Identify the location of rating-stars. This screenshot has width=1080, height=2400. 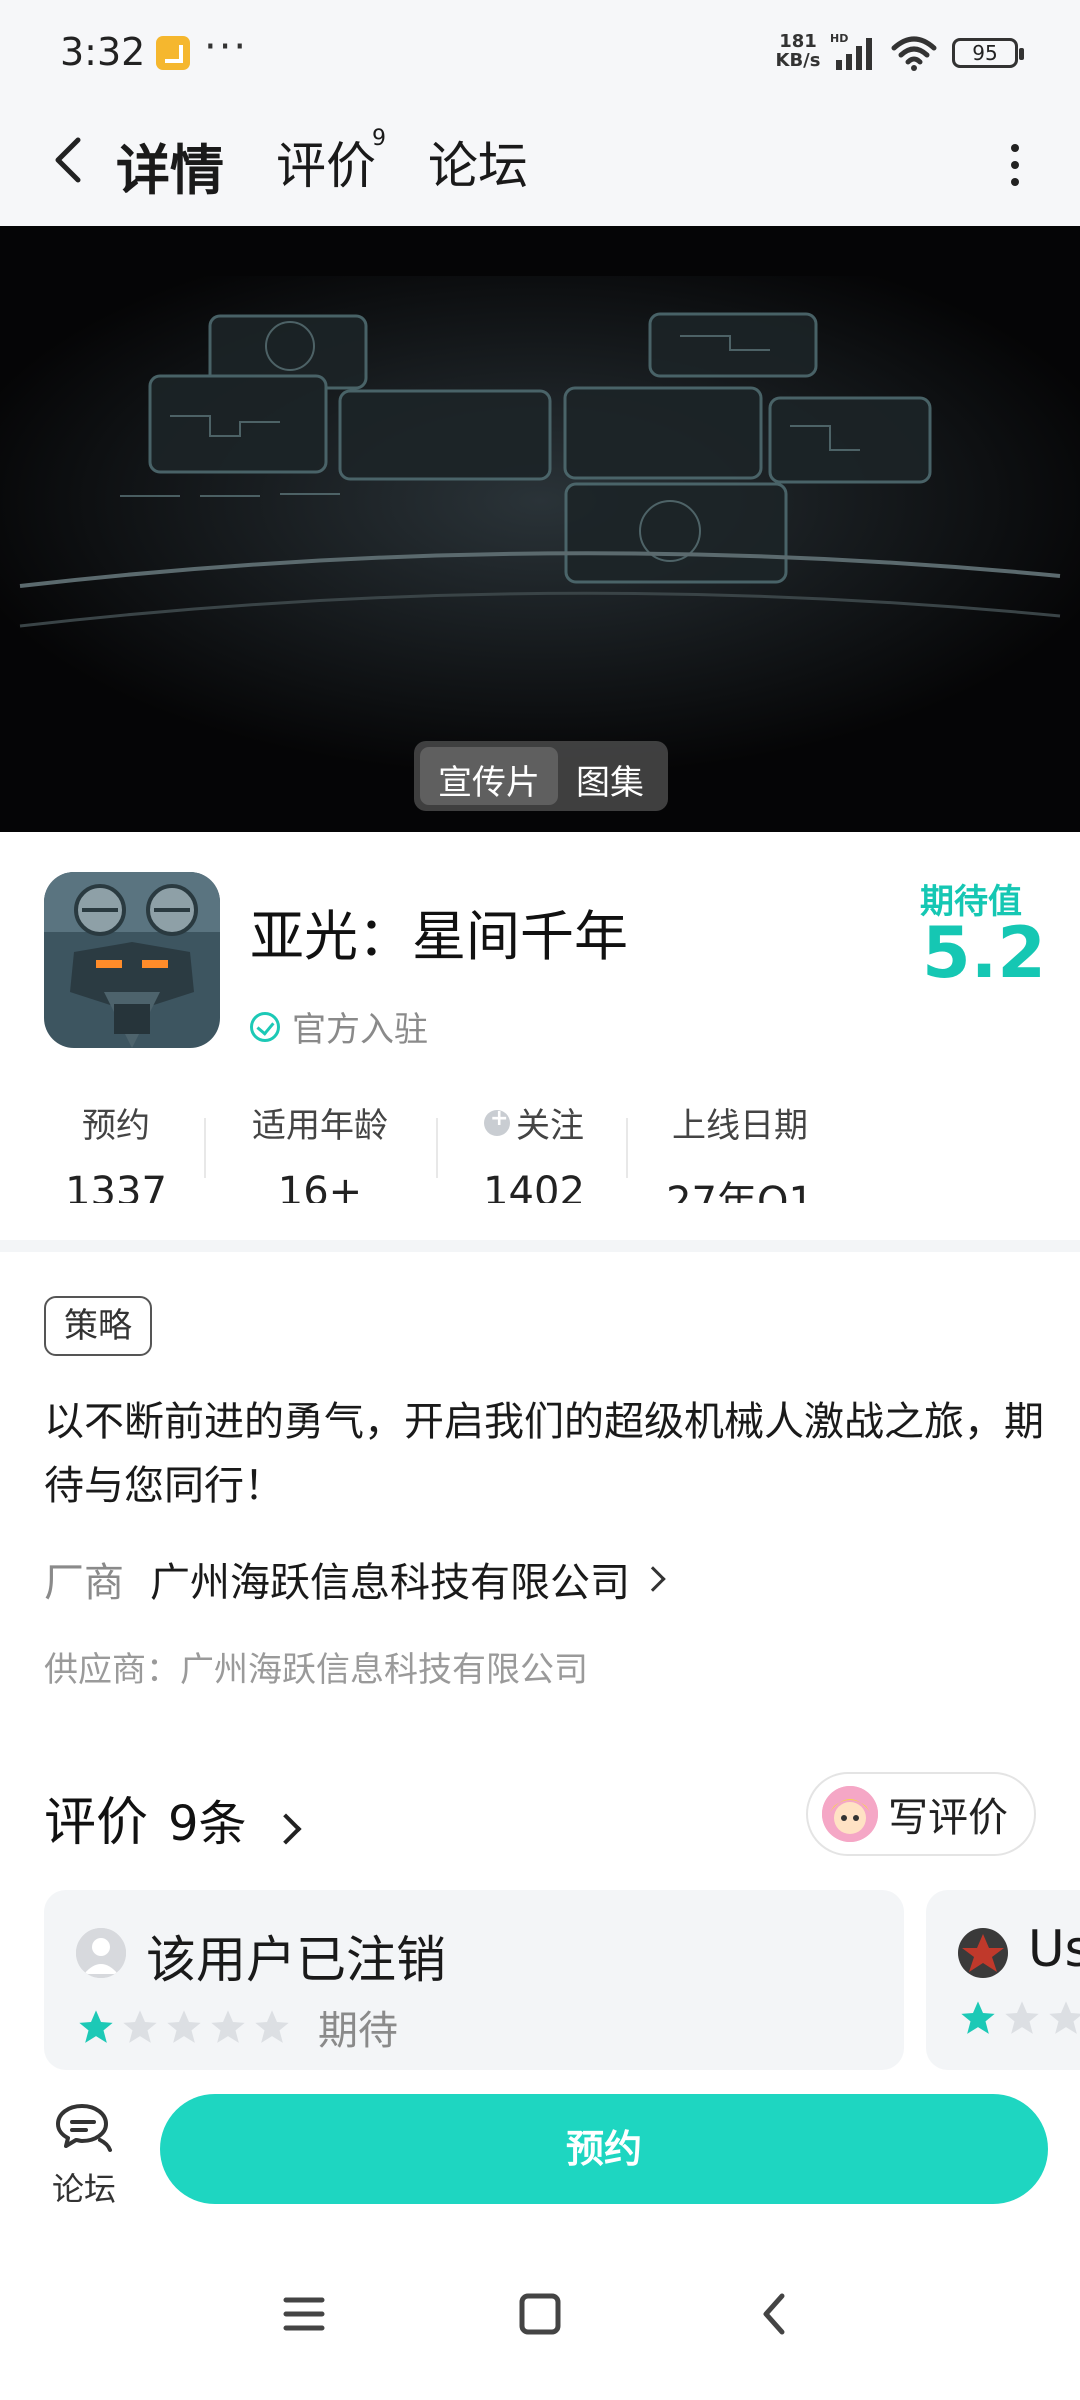
(1019, 2018).